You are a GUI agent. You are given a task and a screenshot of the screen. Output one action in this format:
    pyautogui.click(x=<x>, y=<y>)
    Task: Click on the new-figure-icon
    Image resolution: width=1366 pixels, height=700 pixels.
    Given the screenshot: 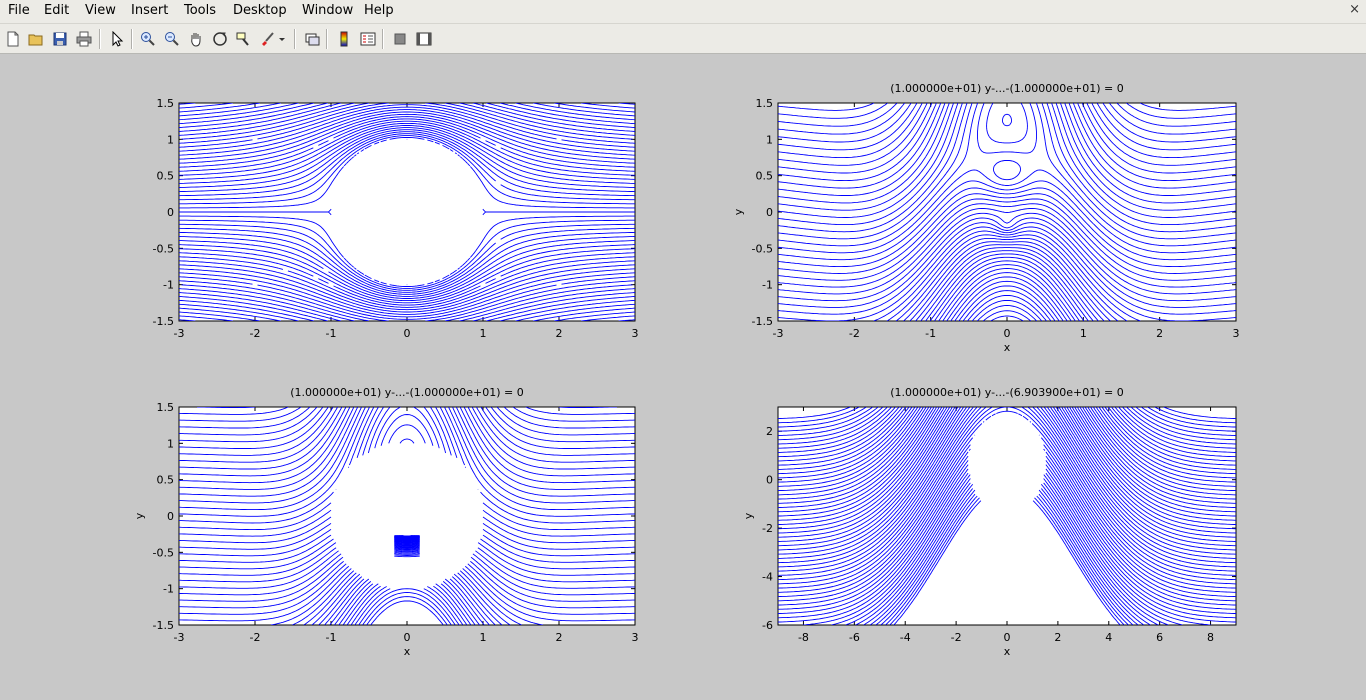 What is the action you would take?
    pyautogui.click(x=13, y=39)
    